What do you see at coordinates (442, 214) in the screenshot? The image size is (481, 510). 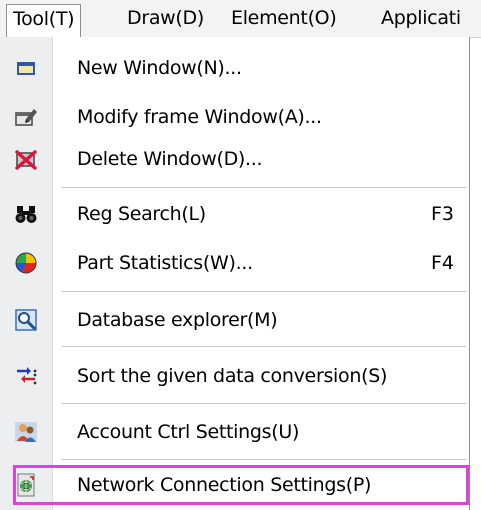 I see `menu-item-shortcut: F3` at bounding box center [442, 214].